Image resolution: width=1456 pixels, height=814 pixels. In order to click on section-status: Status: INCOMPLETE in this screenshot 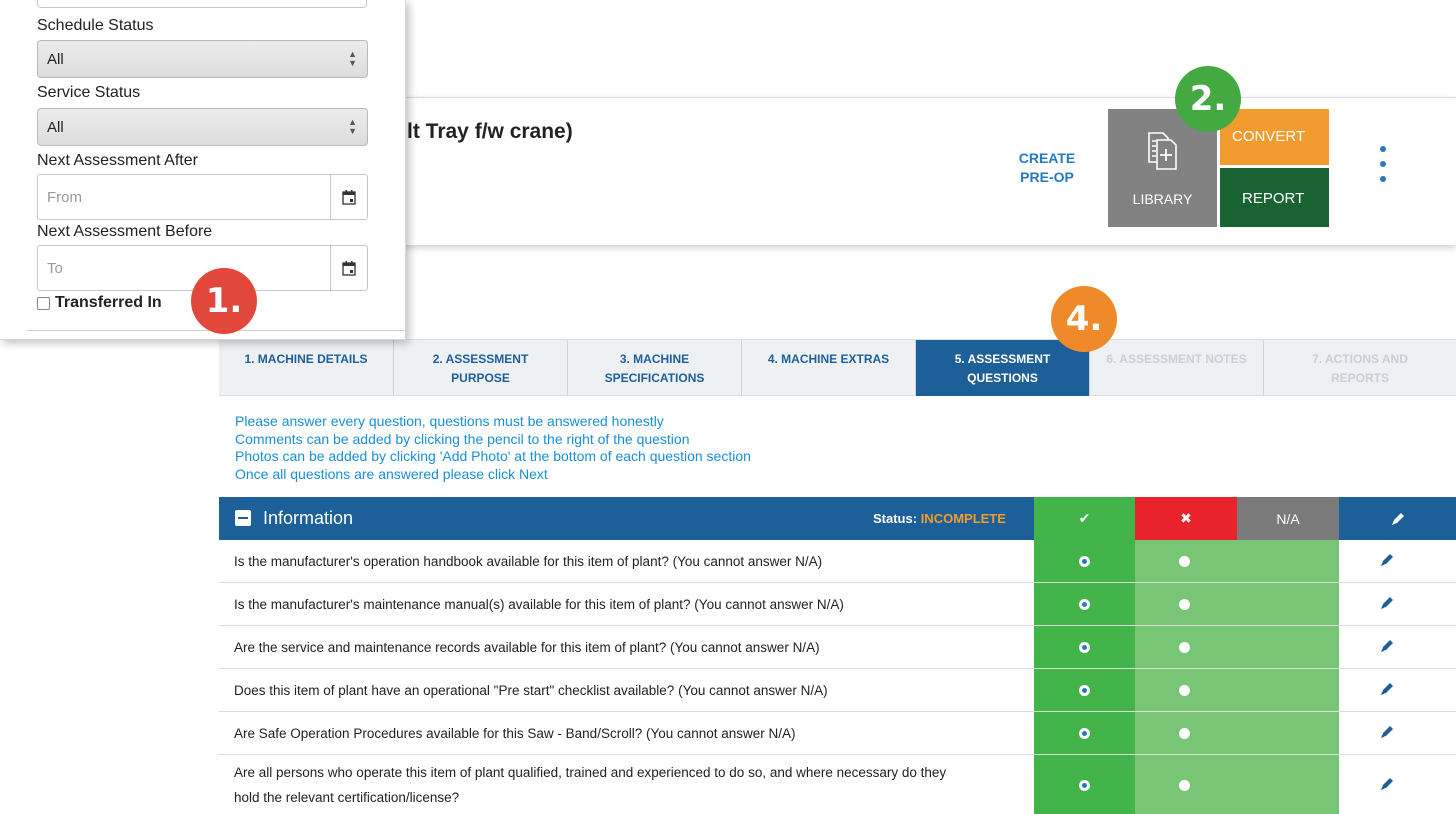, I will do `click(939, 518)`.